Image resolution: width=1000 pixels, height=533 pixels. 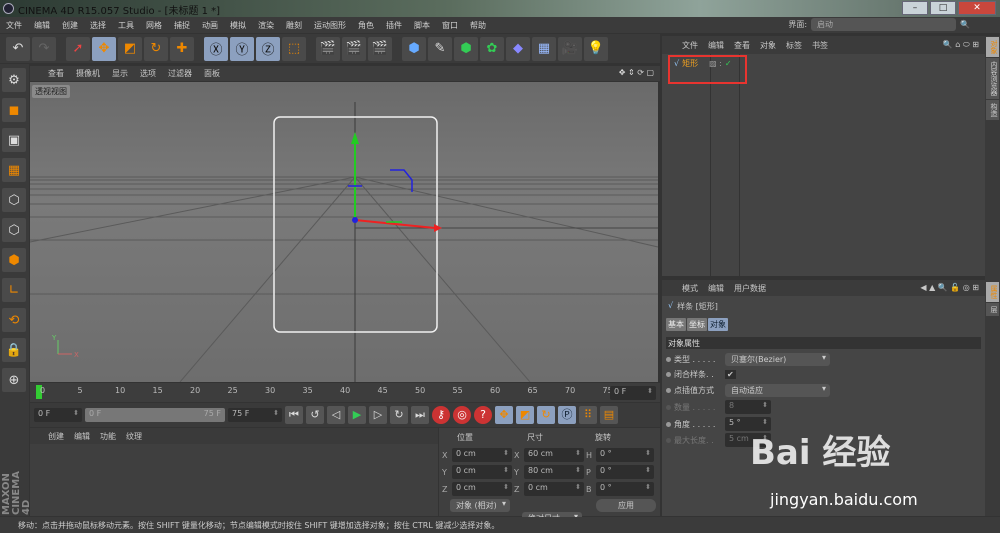 What do you see at coordinates (961, 47) in the screenshot?
I see `obj-manager-tools-icons: 🔍 ⌂ ⬭ ⊞` at bounding box center [961, 47].